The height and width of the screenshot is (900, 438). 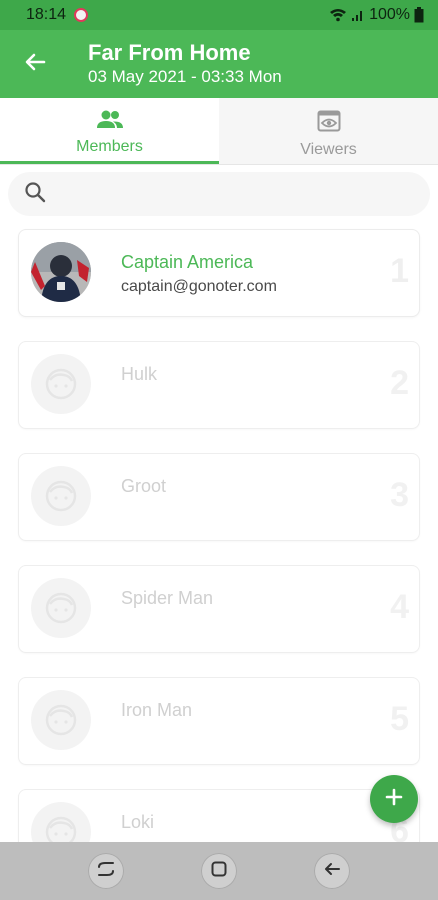 I want to click on recent-apps-button, so click(x=106, y=871).